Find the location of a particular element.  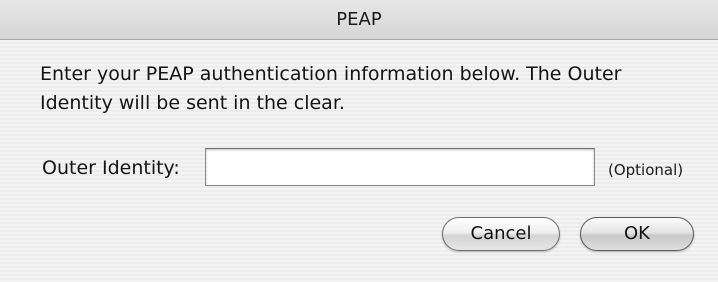

dialog-title: PEAP is located at coordinates (359, 19).